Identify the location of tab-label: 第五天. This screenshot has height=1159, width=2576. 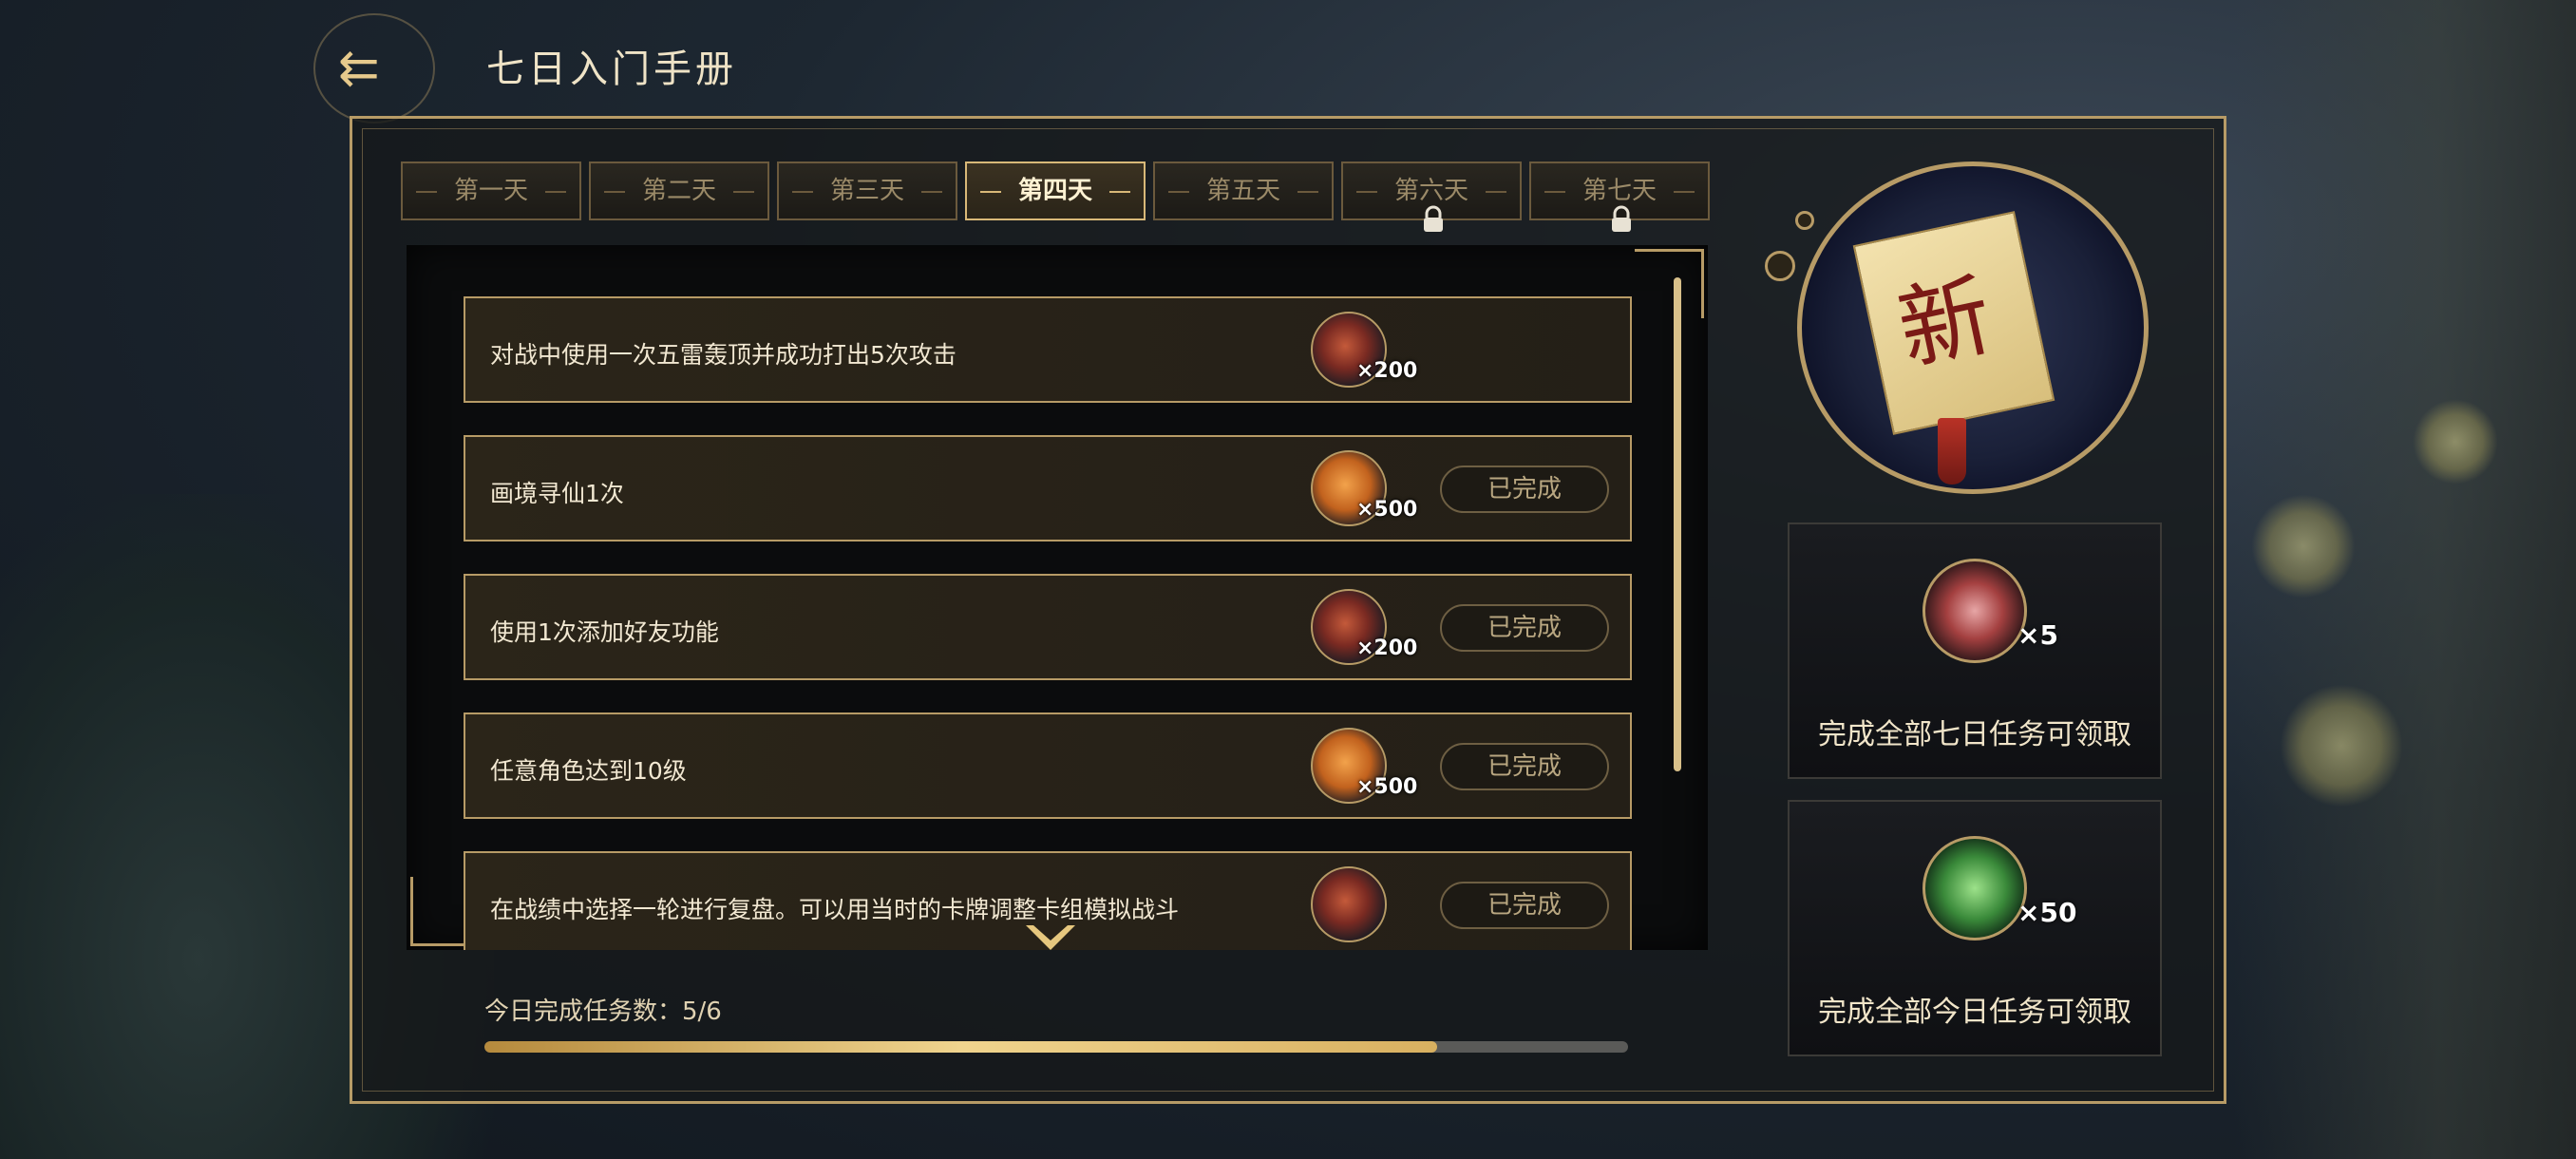
(1242, 191).